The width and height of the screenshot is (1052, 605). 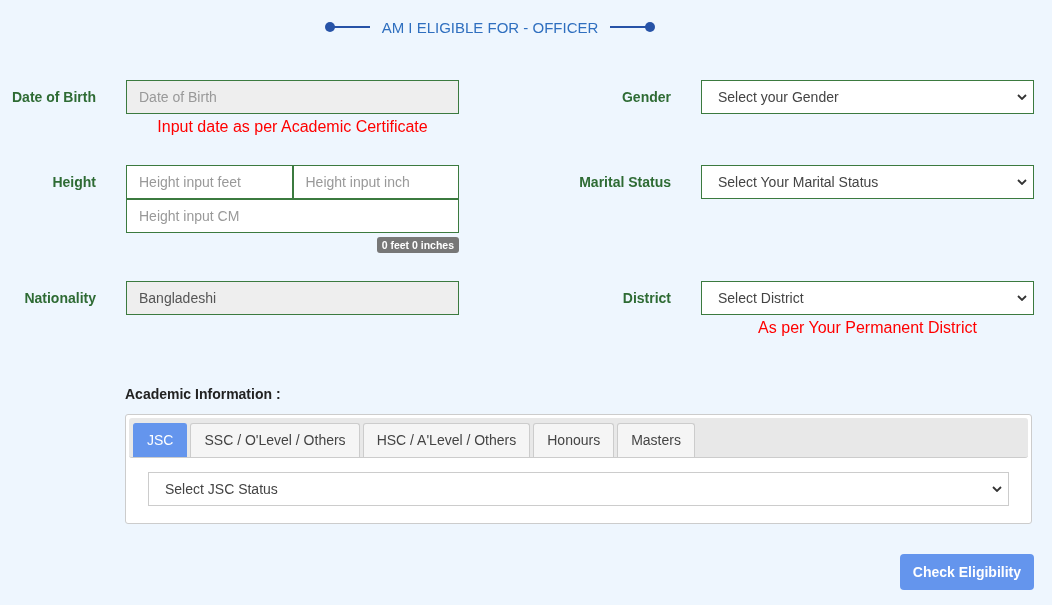 What do you see at coordinates (417, 245) in the screenshot?
I see `height-badge: 0 feet 0 inches` at bounding box center [417, 245].